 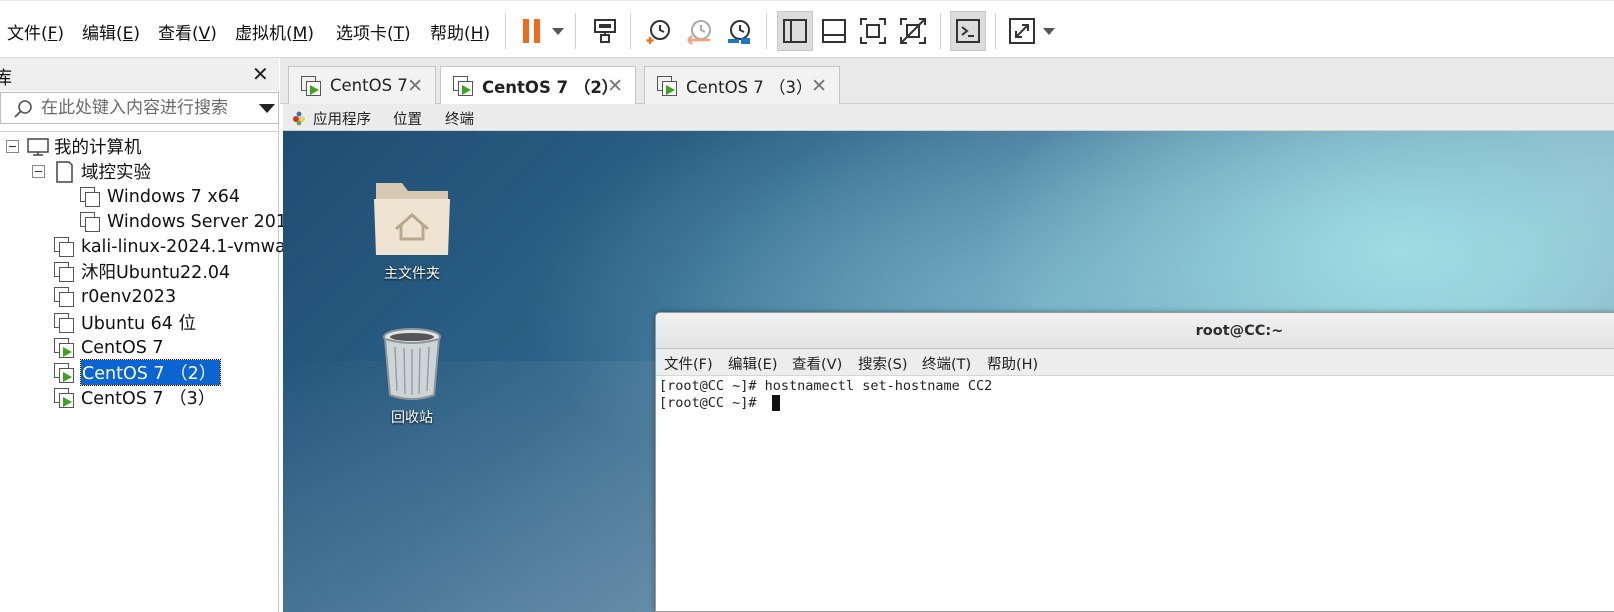 What do you see at coordinates (137, 34) in the screenshot?
I see `menu-edit-end: )` at bounding box center [137, 34].